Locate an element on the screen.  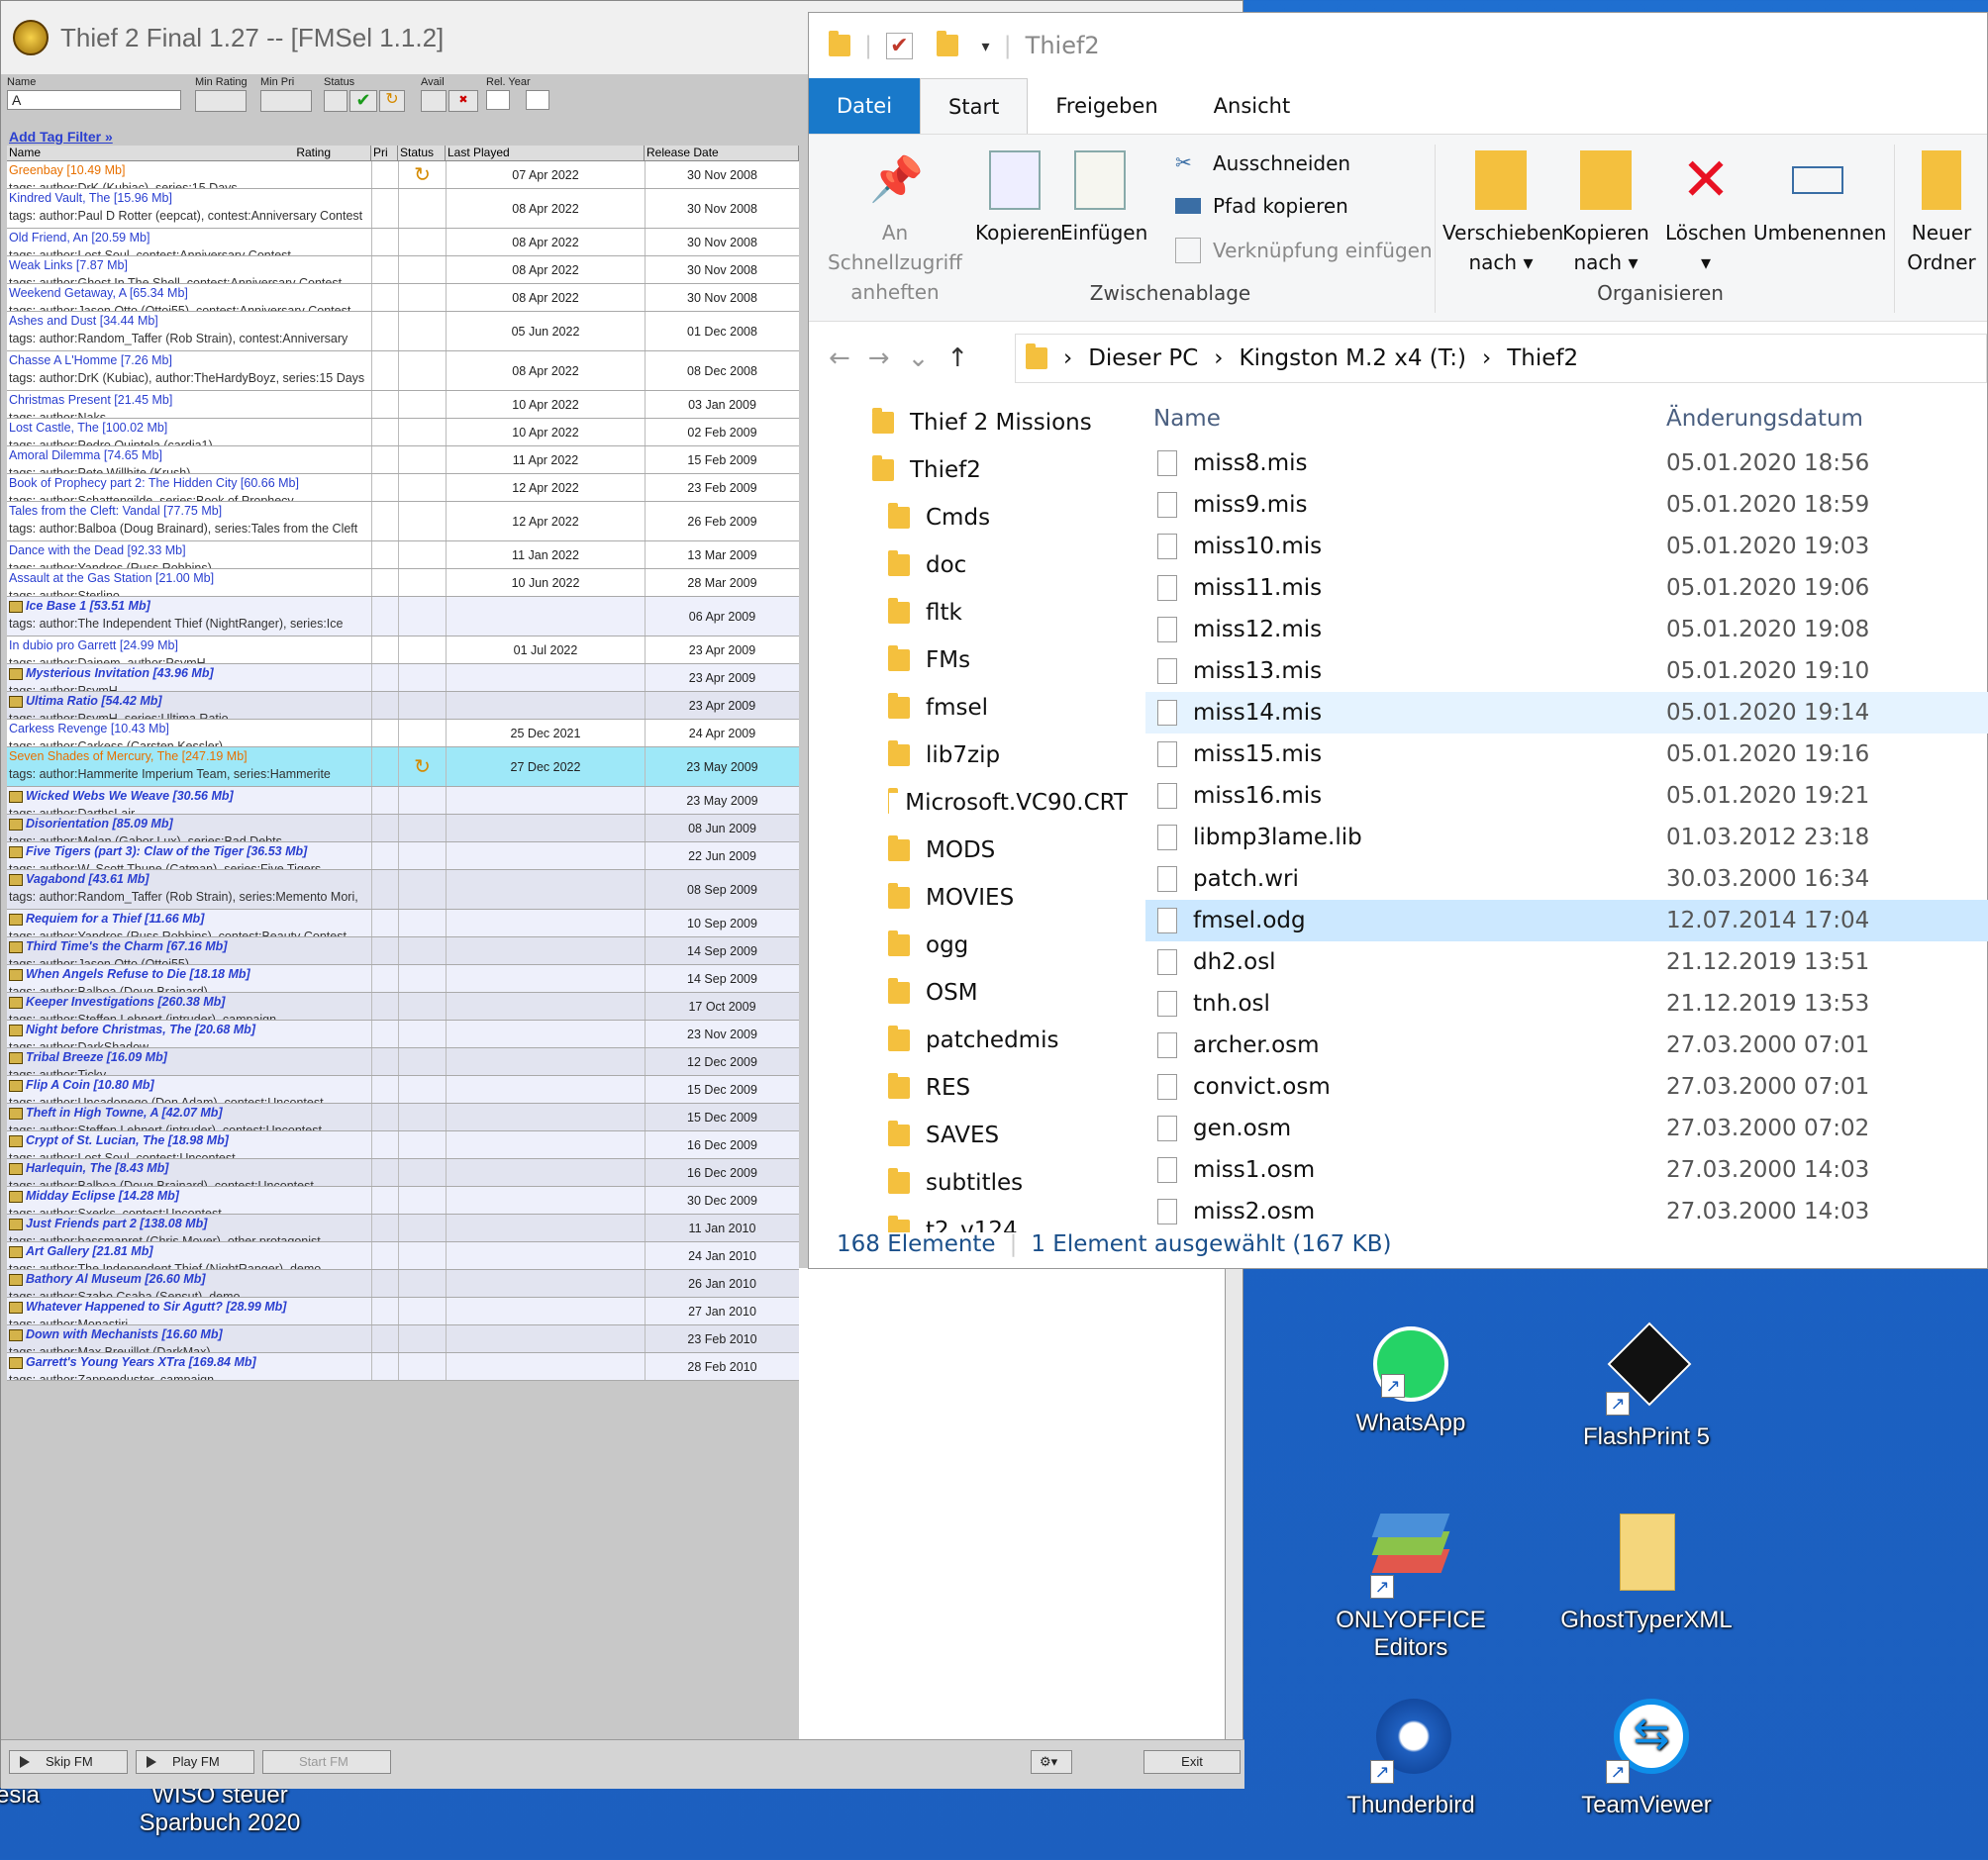
file-row: gen.osm 27.03.2000 07:02 is located at coordinates (1566, 1128).